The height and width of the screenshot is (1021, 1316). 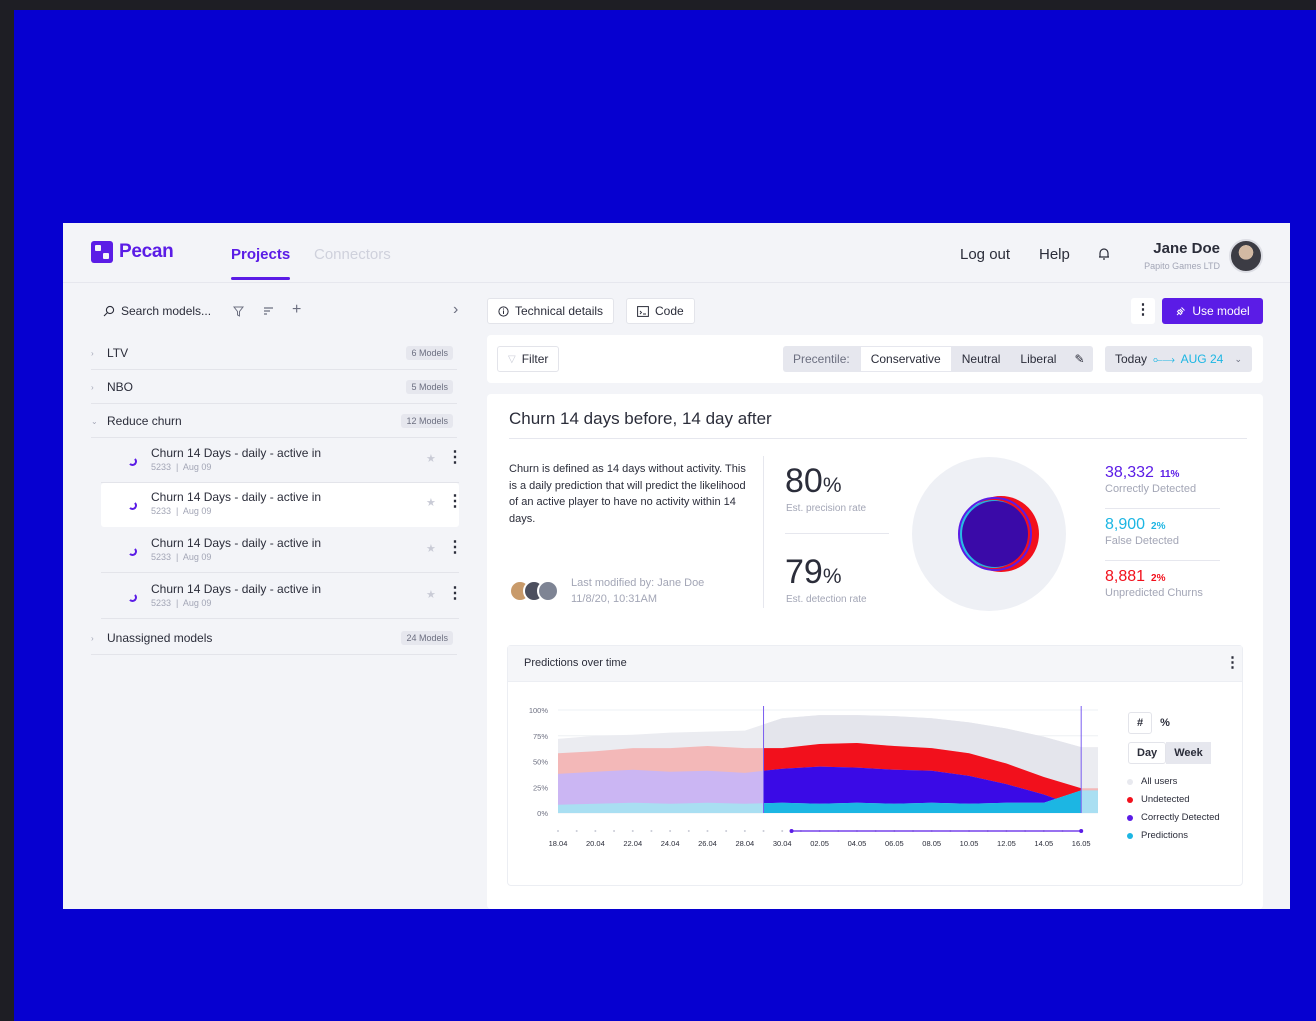 I want to click on x-tick-label: 18.04, so click(x=558, y=843).